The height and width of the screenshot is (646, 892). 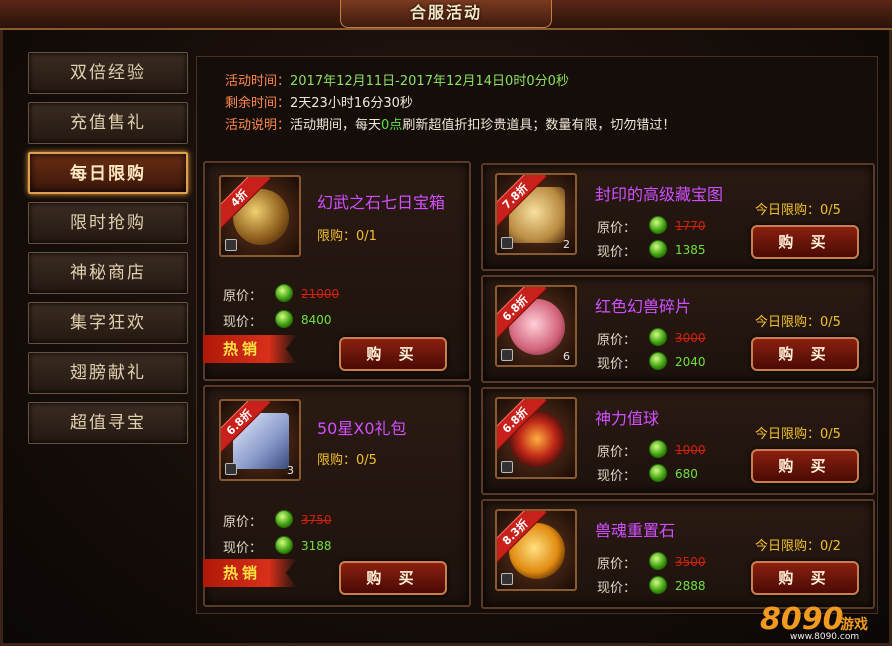 What do you see at coordinates (108, 223) in the screenshot?
I see `tab-flash-sale: 限时抢购` at bounding box center [108, 223].